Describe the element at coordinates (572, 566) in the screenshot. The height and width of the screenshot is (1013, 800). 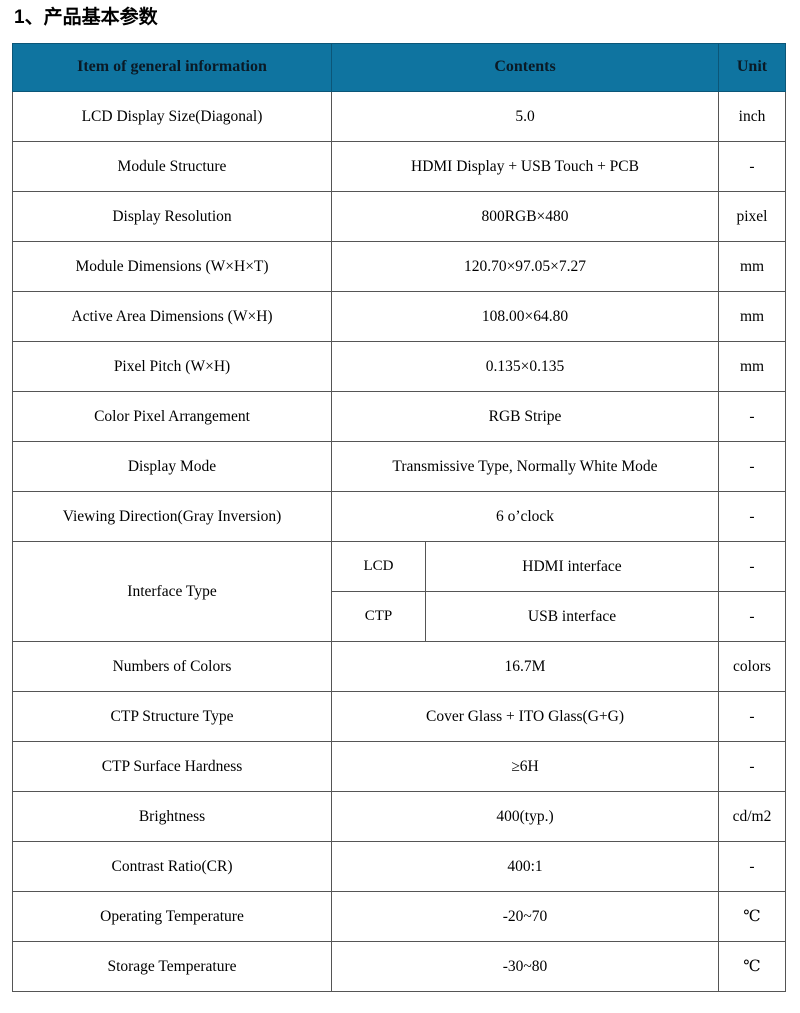
I see `interface-value: HDMI interface` at that location.